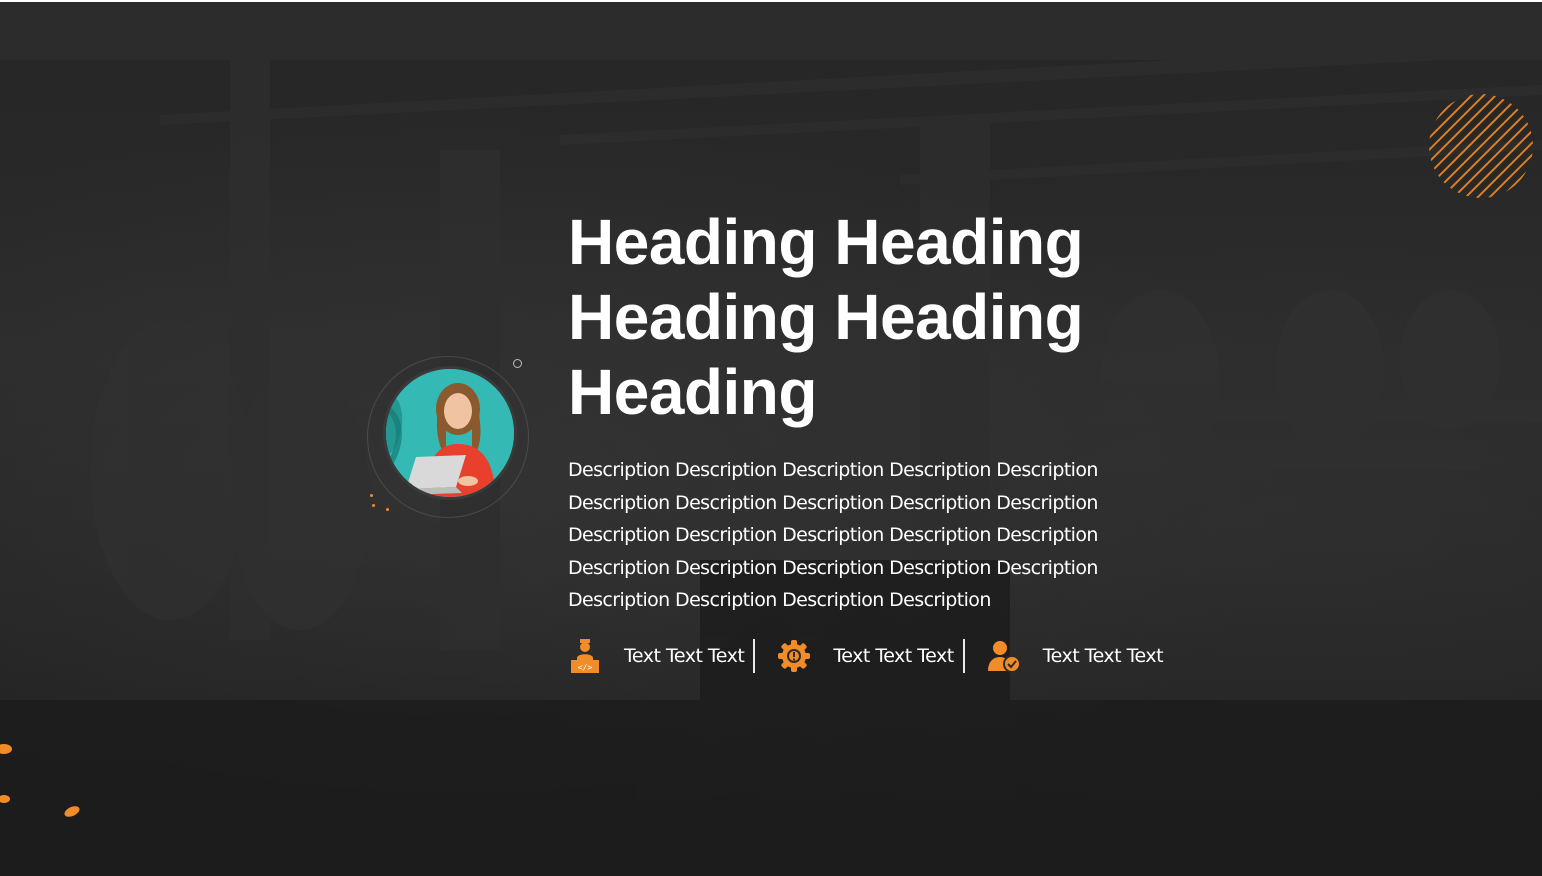 The height and width of the screenshot is (876, 1542). I want to click on user-check-icon, so click(1004, 656).